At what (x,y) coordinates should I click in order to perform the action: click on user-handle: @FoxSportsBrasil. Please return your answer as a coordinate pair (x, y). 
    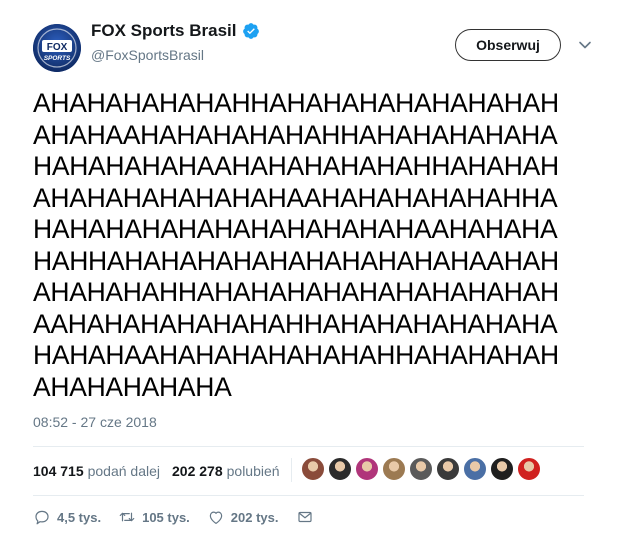
    Looking at the image, I should click on (147, 55).